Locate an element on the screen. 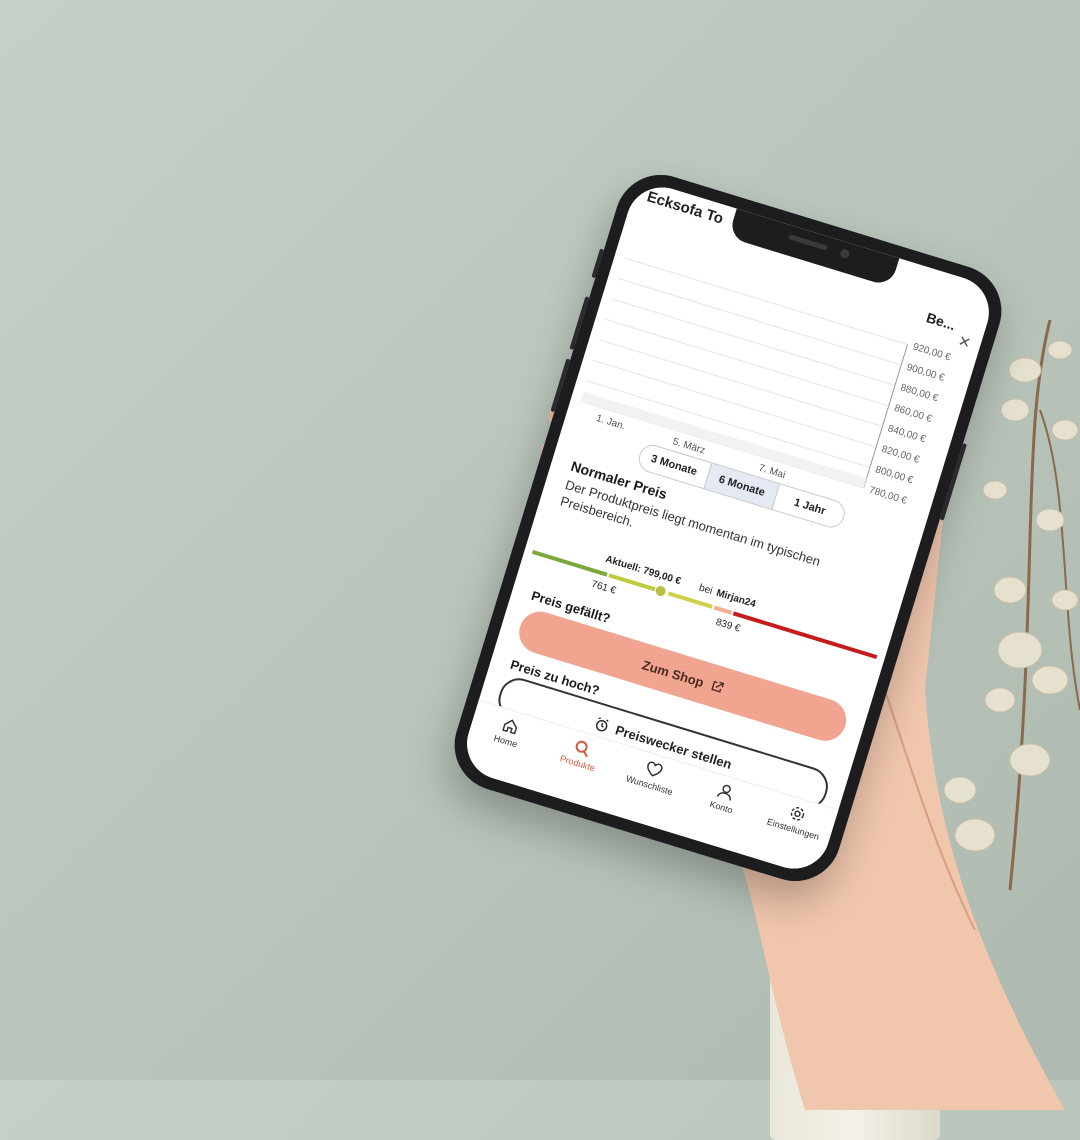  x-tick-label: 1. Jan. is located at coordinates (611, 422).